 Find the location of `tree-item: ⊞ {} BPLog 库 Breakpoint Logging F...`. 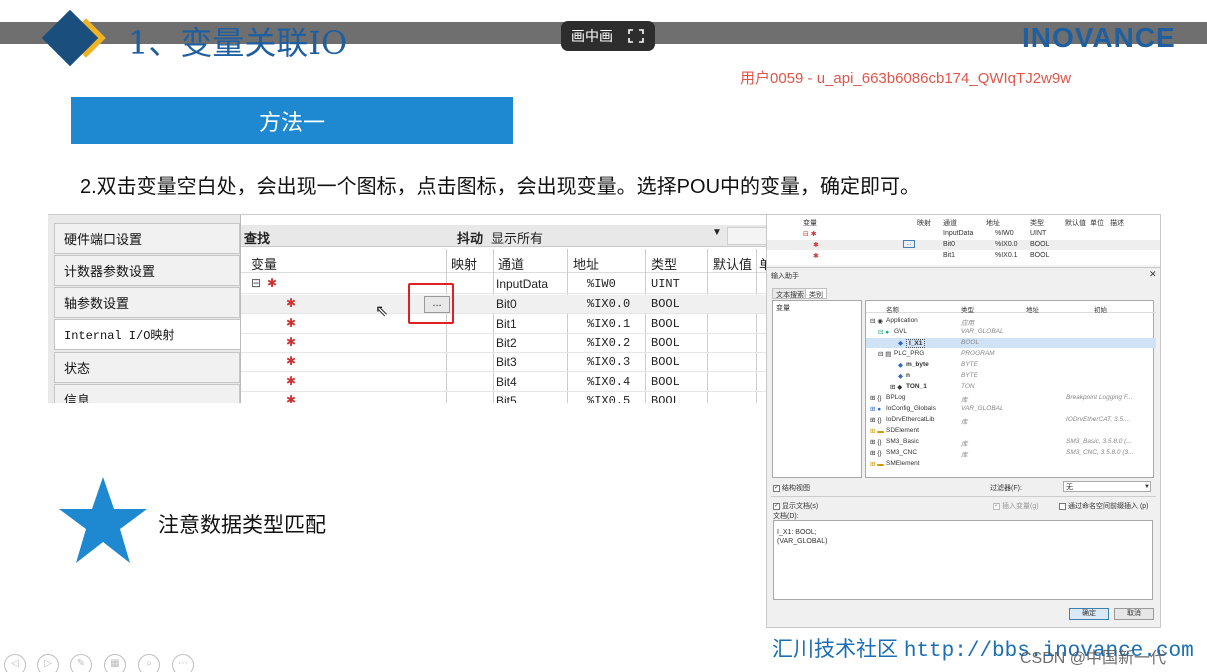

tree-item: ⊞ {} BPLog 库 Breakpoint Logging F... is located at coordinates (1011, 398).